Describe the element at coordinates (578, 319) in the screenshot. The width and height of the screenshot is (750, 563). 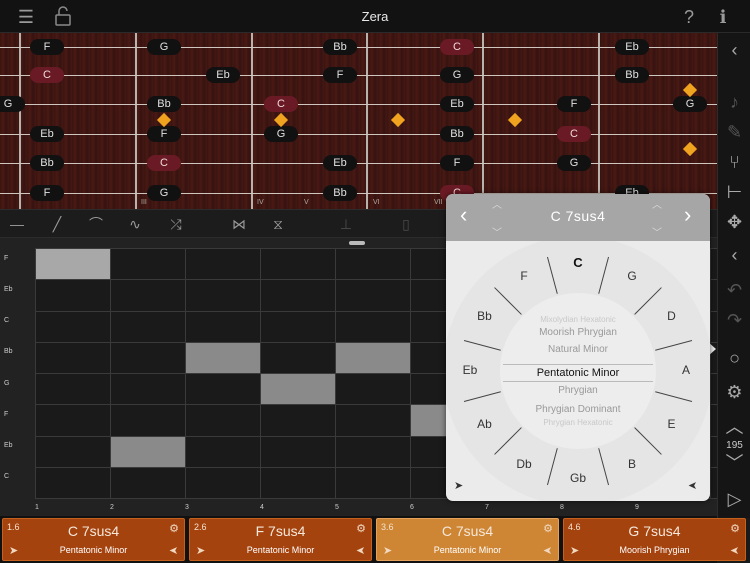
I see `scale-option: Mixolydian Hexatonic` at that location.